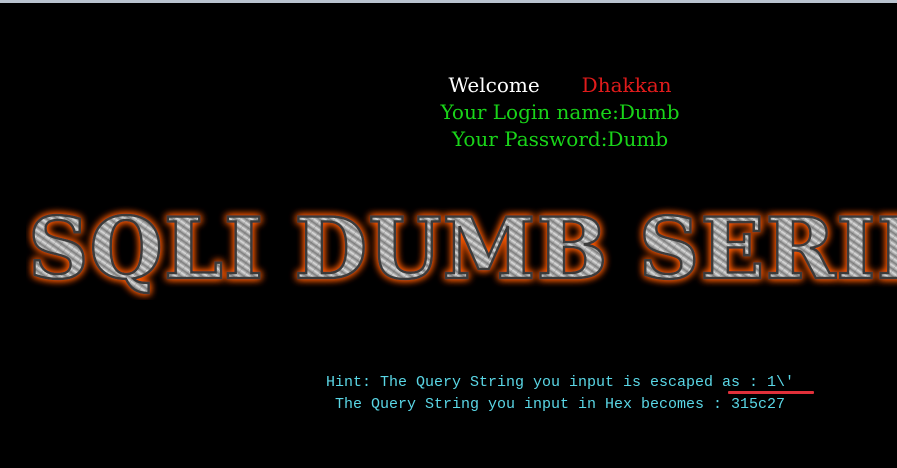 The width and height of the screenshot is (897, 468). What do you see at coordinates (771, 392) in the screenshot?
I see `annotation-underline` at bounding box center [771, 392].